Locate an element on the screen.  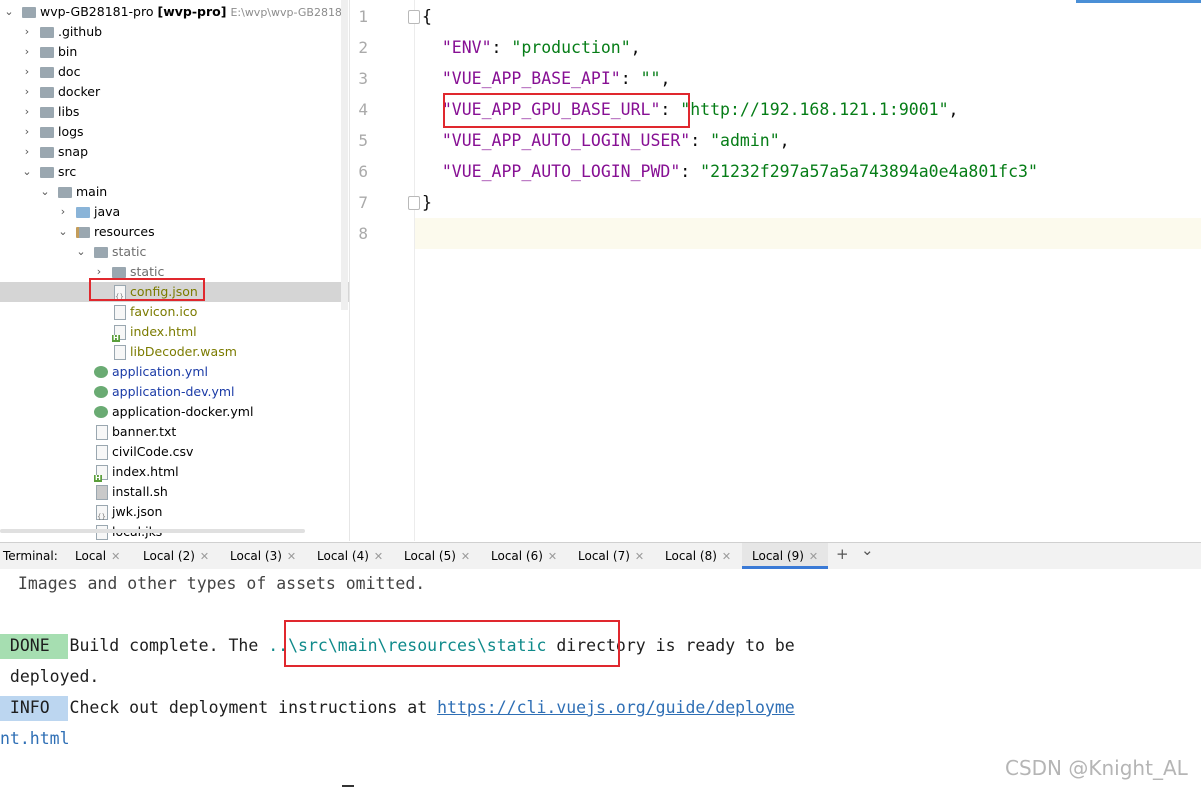
line-number: 5 is located at coordinates (363, 140).